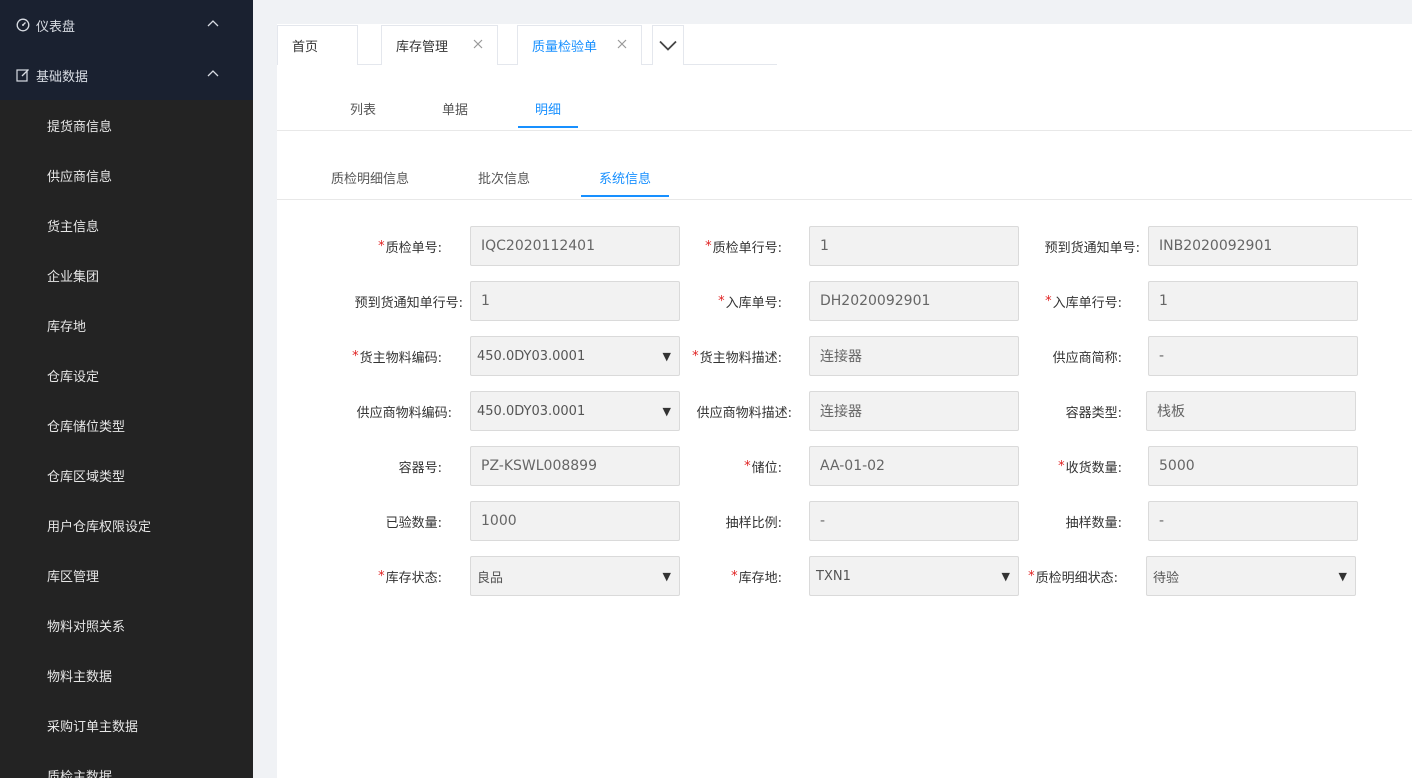 The image size is (1412, 778). Describe the element at coordinates (410, 247) in the screenshot. I see `qc-number-label: * 质检单号:` at that location.